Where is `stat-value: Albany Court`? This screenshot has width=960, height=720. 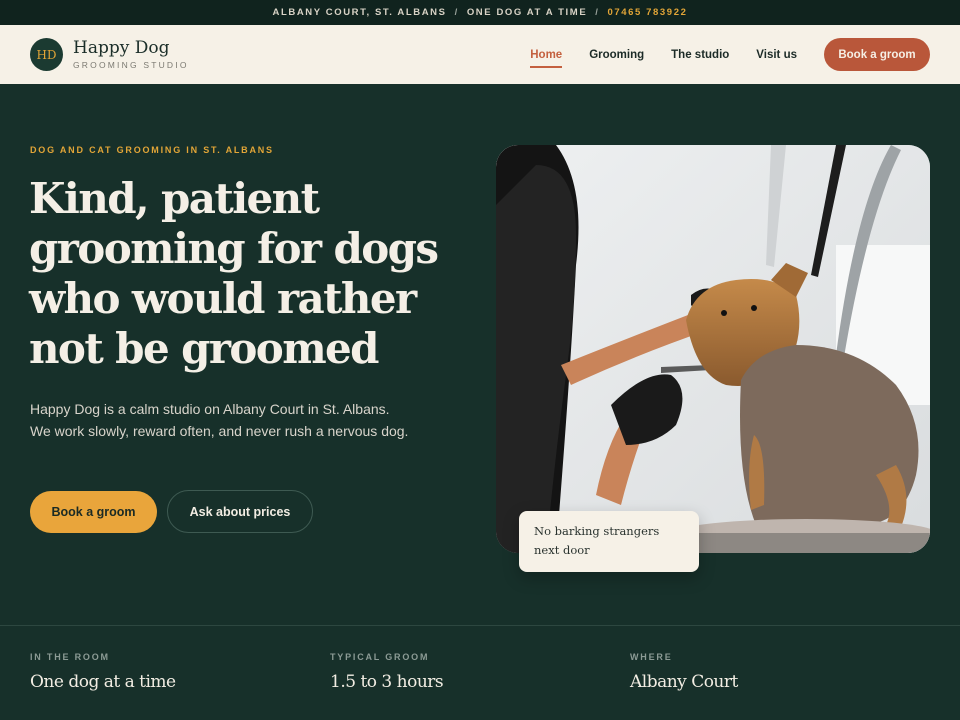 stat-value: Albany Court is located at coordinates (684, 682).